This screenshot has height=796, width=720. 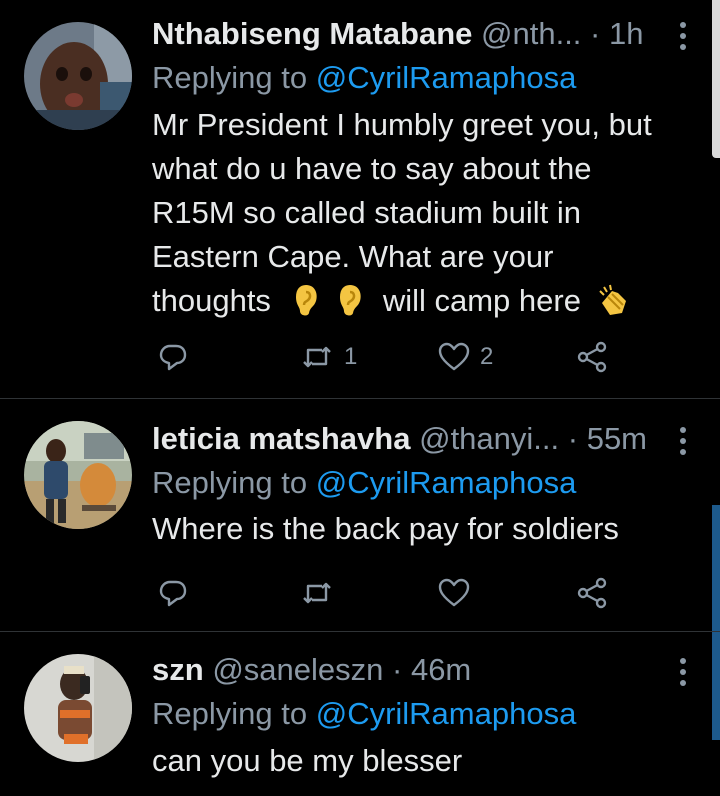 I want to click on tweet-text-line: Eastern Cape. What are your, so click(x=353, y=256).